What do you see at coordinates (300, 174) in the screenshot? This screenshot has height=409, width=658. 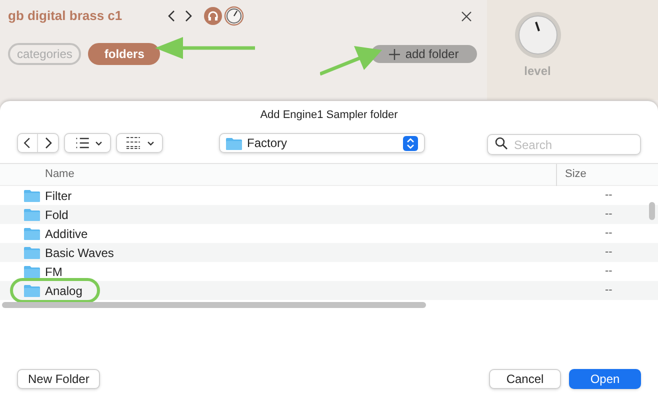 I see `column-header: Name` at bounding box center [300, 174].